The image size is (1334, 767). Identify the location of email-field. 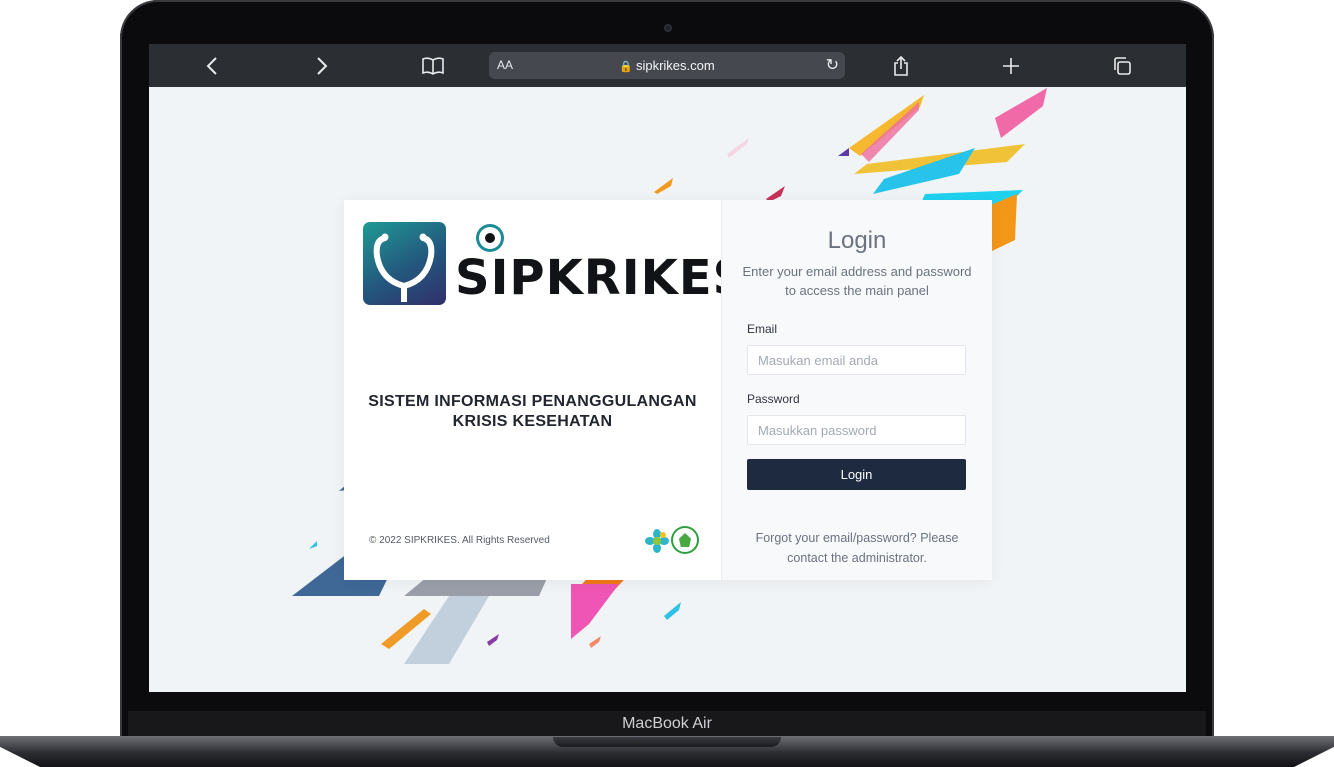
(856, 360).